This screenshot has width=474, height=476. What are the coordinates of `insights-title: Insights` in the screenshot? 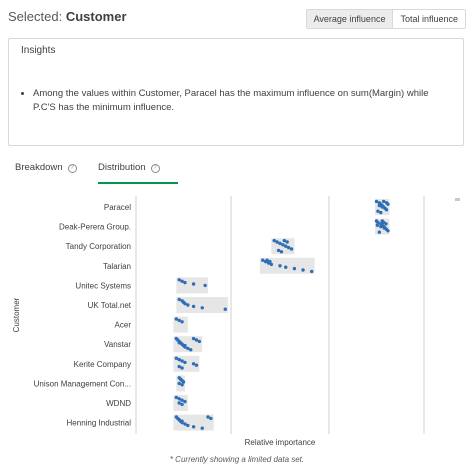 It's located at (38, 50).